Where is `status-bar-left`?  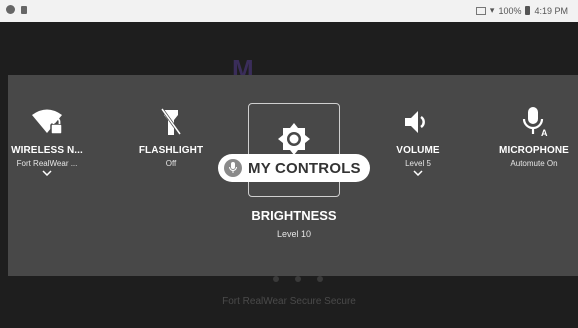 status-bar-left is located at coordinates (16, 9).